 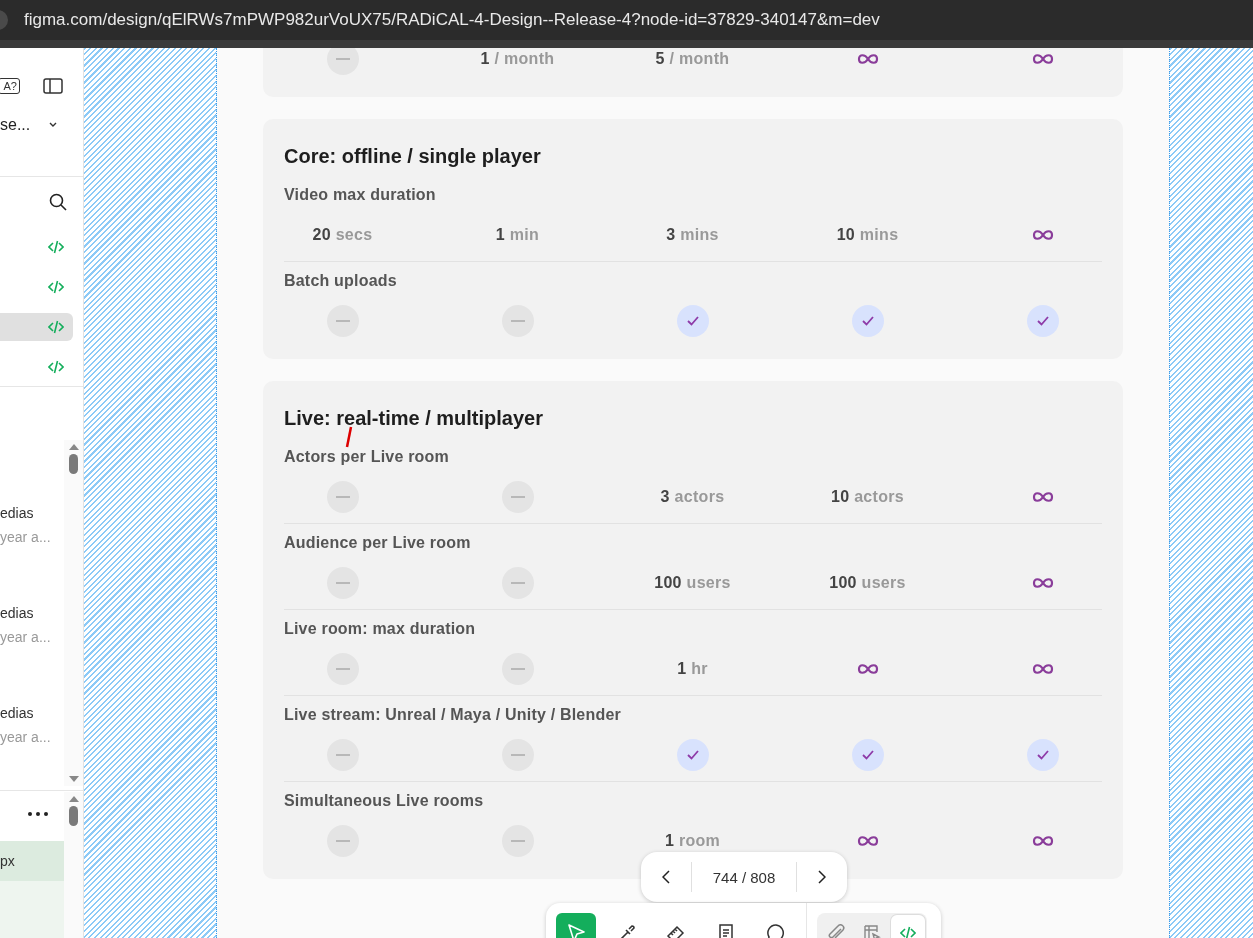 What do you see at coordinates (32, 909) in the screenshot?
I see `property-row-background` at bounding box center [32, 909].